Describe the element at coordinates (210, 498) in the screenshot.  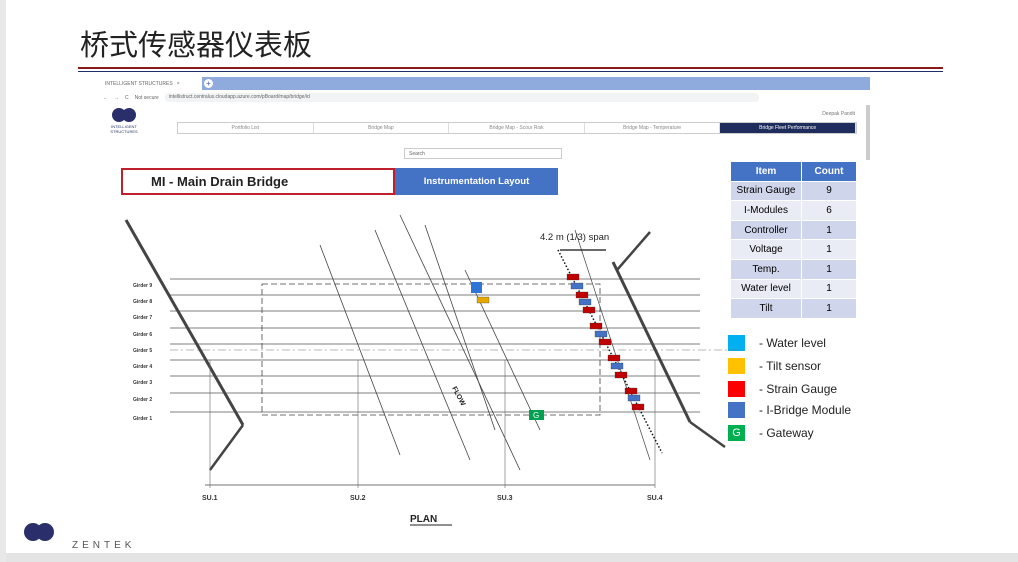
I see `support-label: SU.1` at that location.